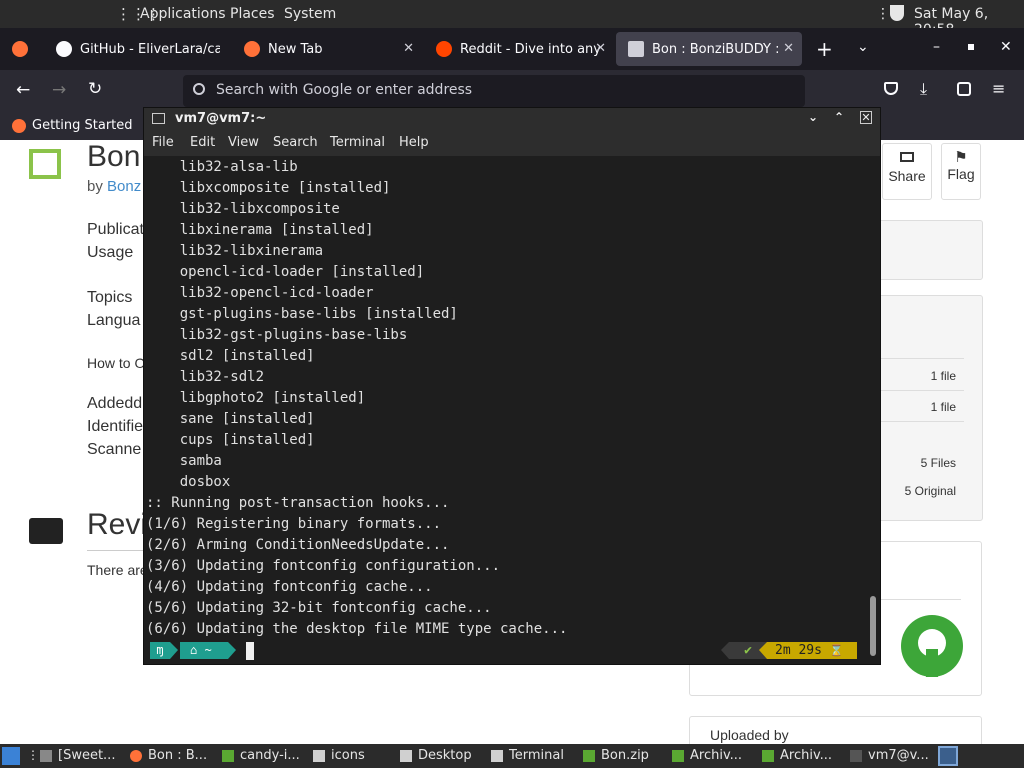  What do you see at coordinates (344, 90) in the screenshot?
I see `url-placeholder: Search with Google or enter address` at bounding box center [344, 90].